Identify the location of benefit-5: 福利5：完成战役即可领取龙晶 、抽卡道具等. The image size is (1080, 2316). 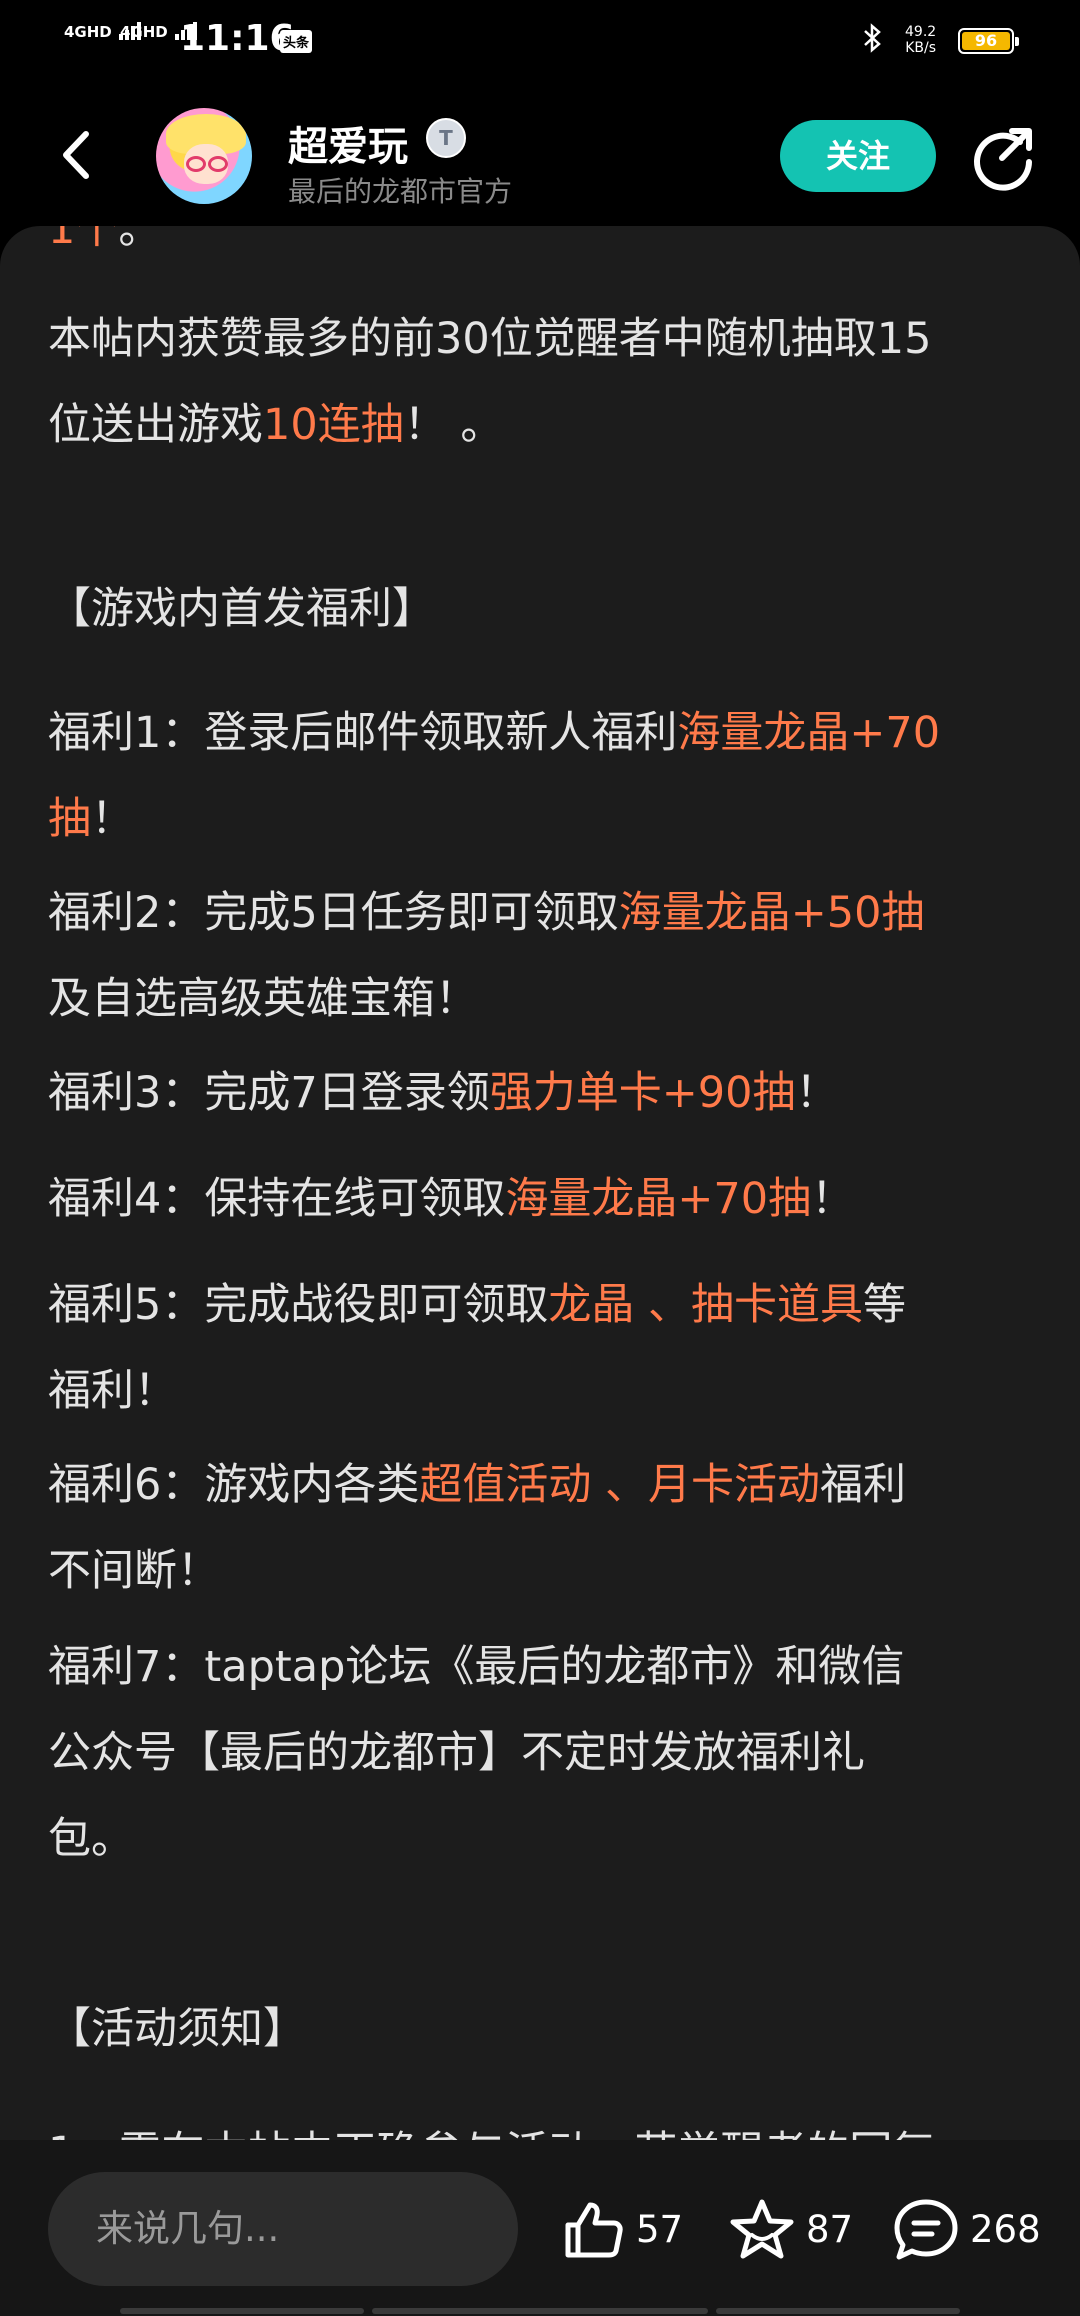
(477, 1305).